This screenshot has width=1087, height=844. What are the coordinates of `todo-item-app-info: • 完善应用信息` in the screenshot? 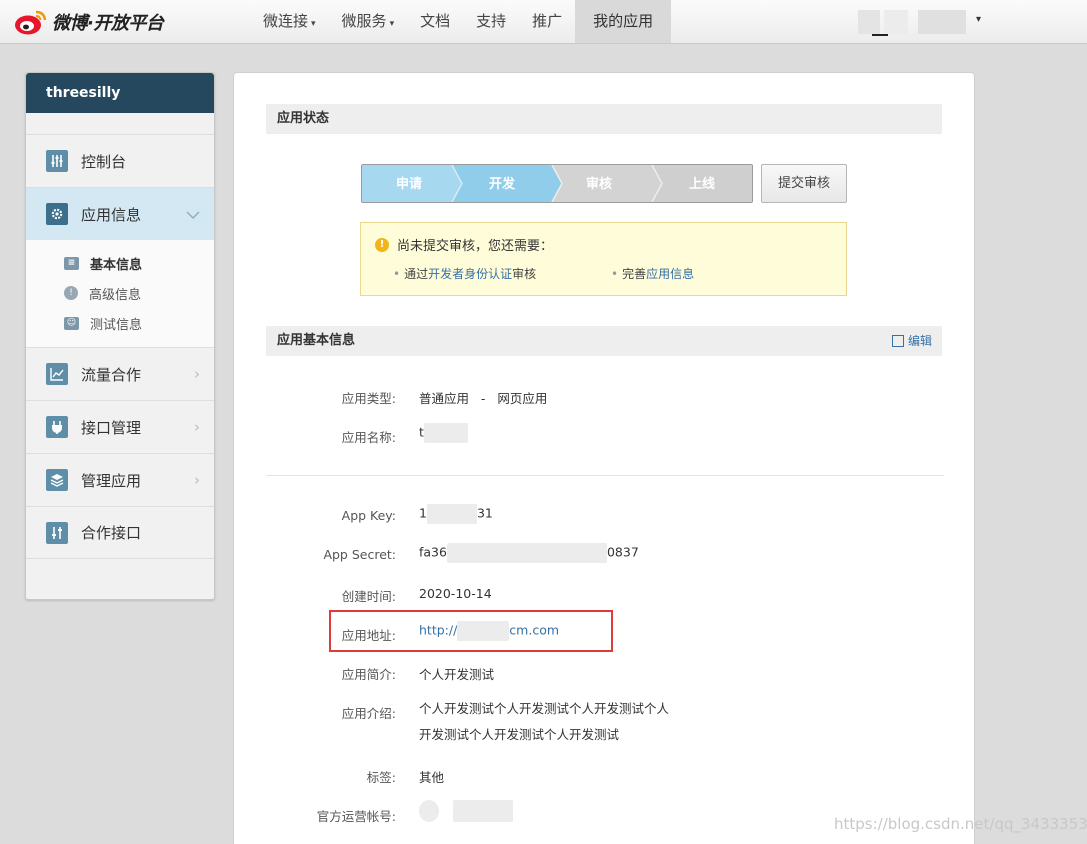 It's located at (652, 273).